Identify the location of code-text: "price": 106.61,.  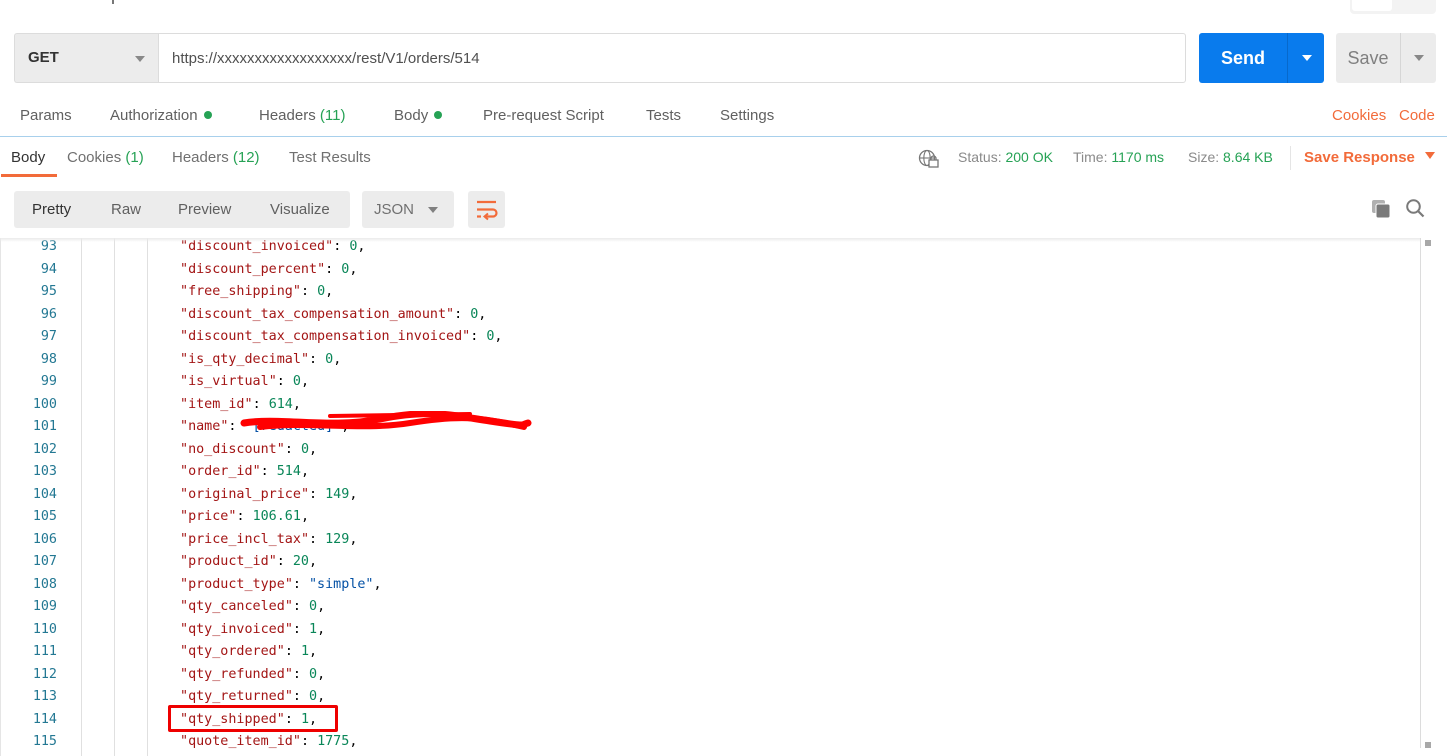
(244, 517).